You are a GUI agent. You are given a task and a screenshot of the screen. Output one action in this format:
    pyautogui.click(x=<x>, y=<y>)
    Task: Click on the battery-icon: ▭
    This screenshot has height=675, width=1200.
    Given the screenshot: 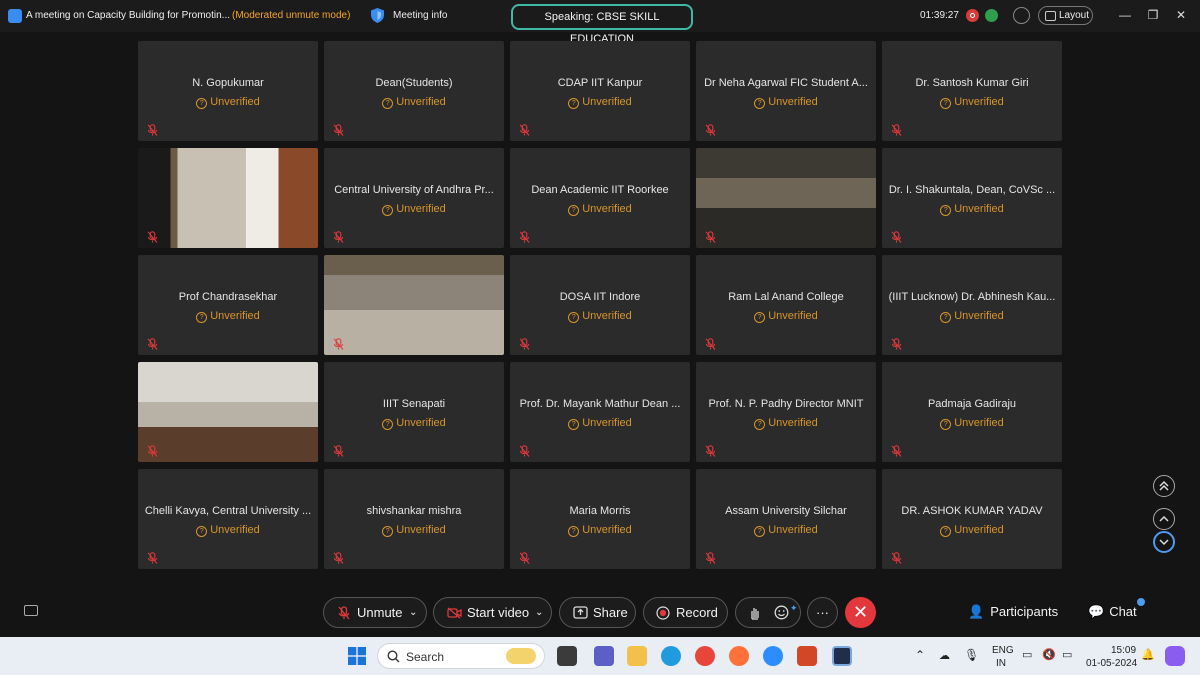 What is the action you would take?
    pyautogui.click(x=1067, y=654)
    